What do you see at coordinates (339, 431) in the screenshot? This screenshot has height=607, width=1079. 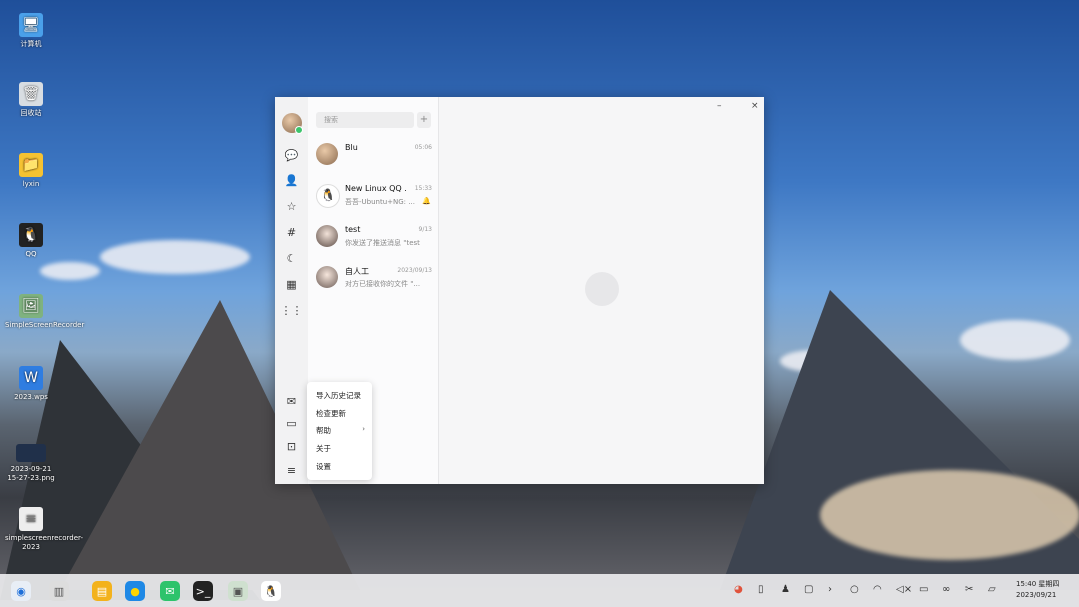 I see `context-menu: 导入历史记录 检查更新 帮助 › 关于 设置` at bounding box center [339, 431].